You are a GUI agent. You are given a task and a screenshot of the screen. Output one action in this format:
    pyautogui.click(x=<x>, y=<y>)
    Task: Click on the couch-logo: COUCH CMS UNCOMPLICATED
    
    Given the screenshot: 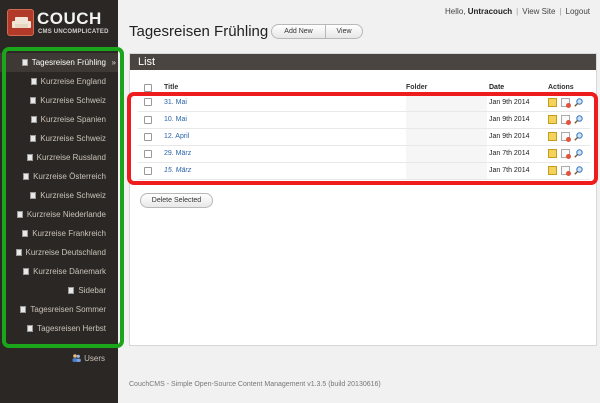 What is the action you would take?
    pyautogui.click(x=61, y=24)
    